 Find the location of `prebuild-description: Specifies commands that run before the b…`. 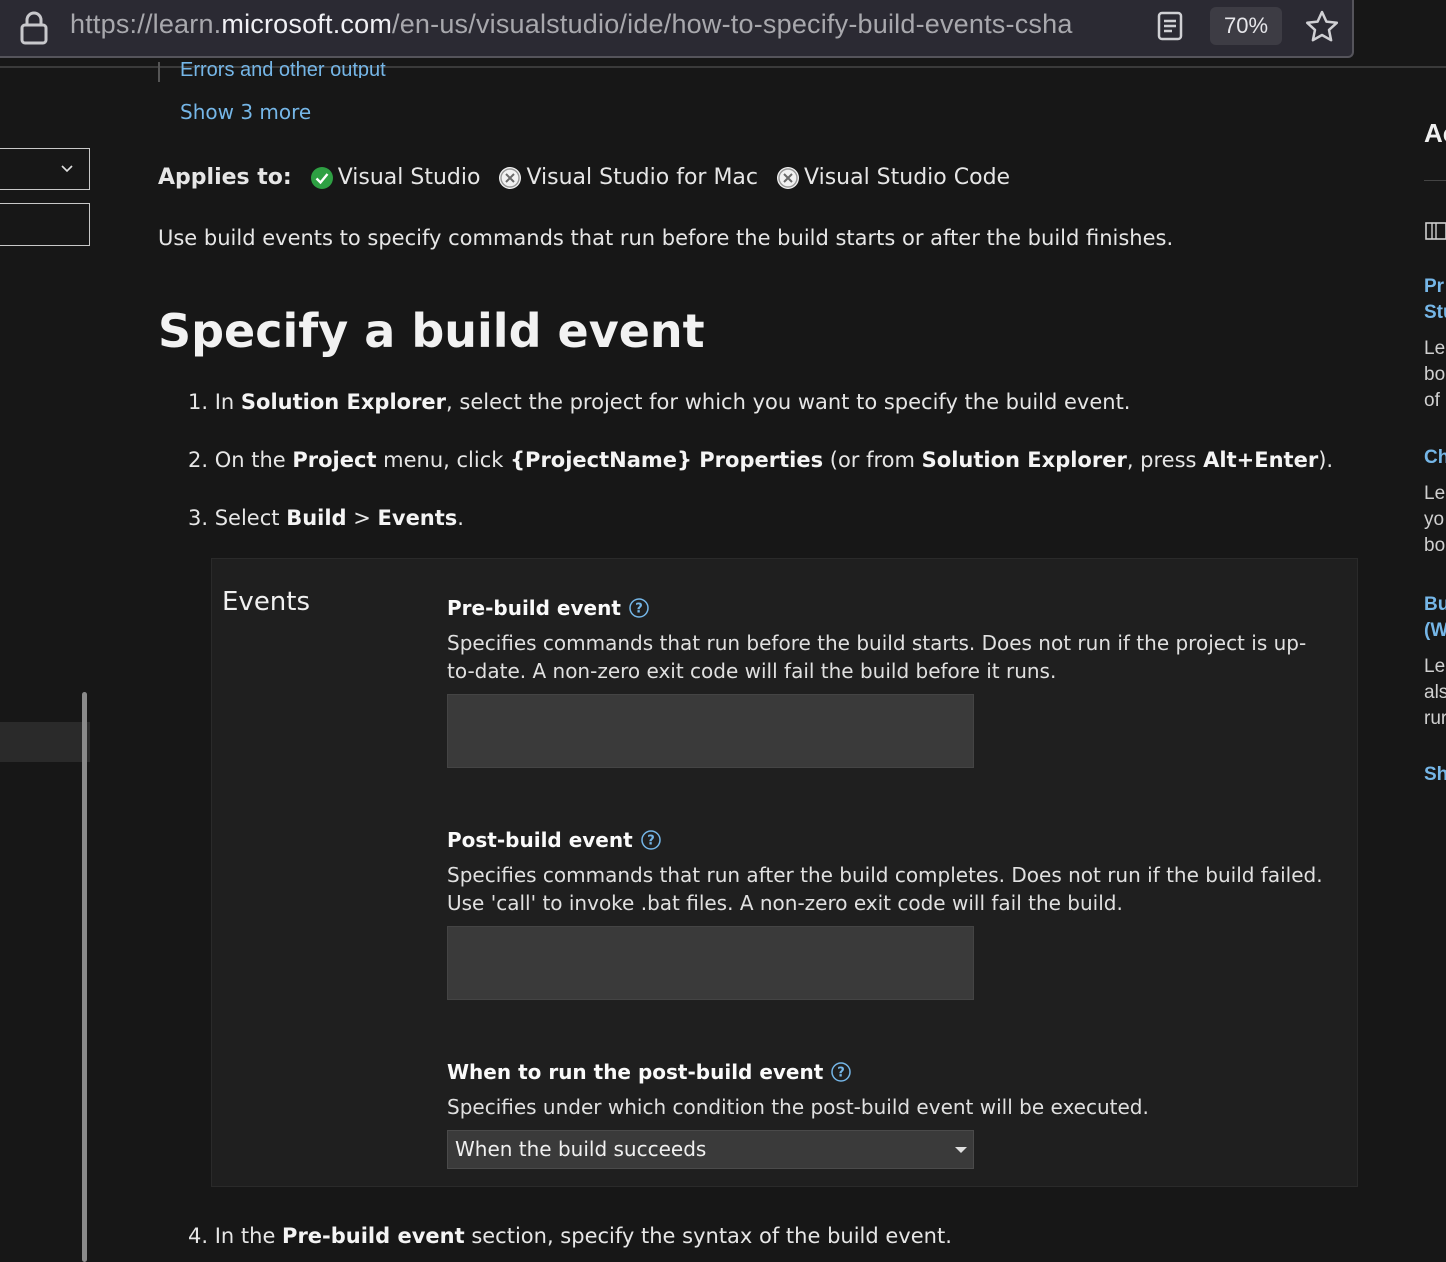

prebuild-description: Specifies commands that run before the b… is located at coordinates (877, 657).